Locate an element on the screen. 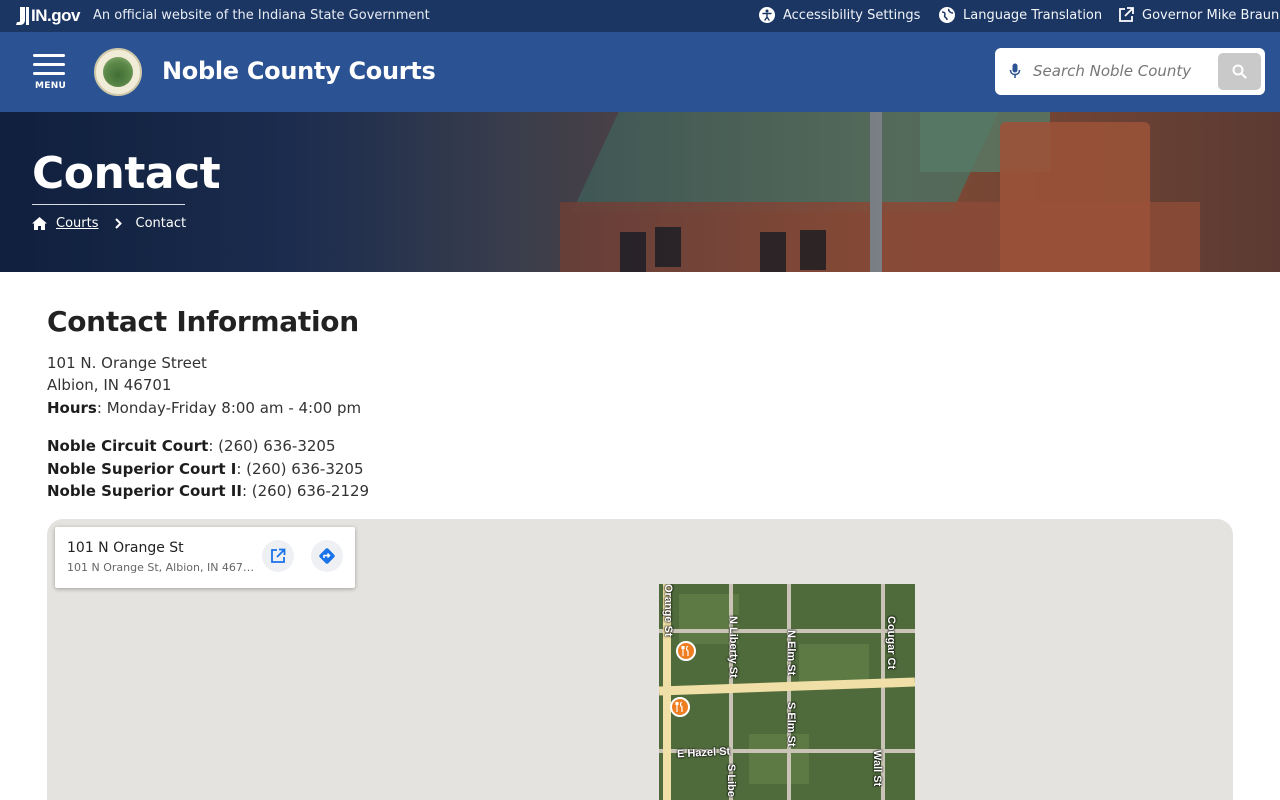  page-title: Contact is located at coordinates (126, 173).